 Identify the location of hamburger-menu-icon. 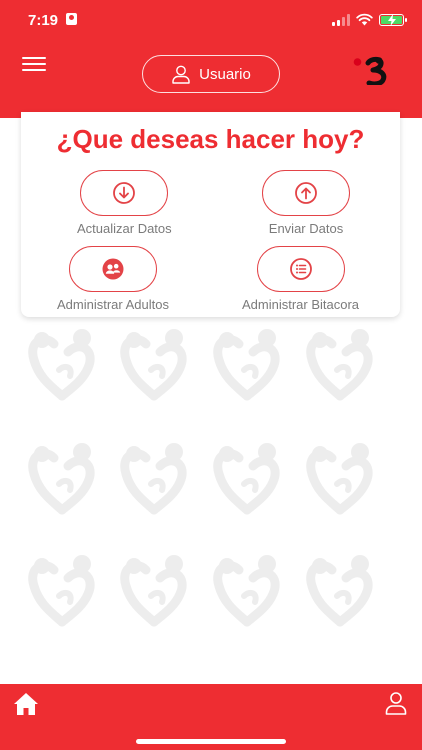
(35, 66).